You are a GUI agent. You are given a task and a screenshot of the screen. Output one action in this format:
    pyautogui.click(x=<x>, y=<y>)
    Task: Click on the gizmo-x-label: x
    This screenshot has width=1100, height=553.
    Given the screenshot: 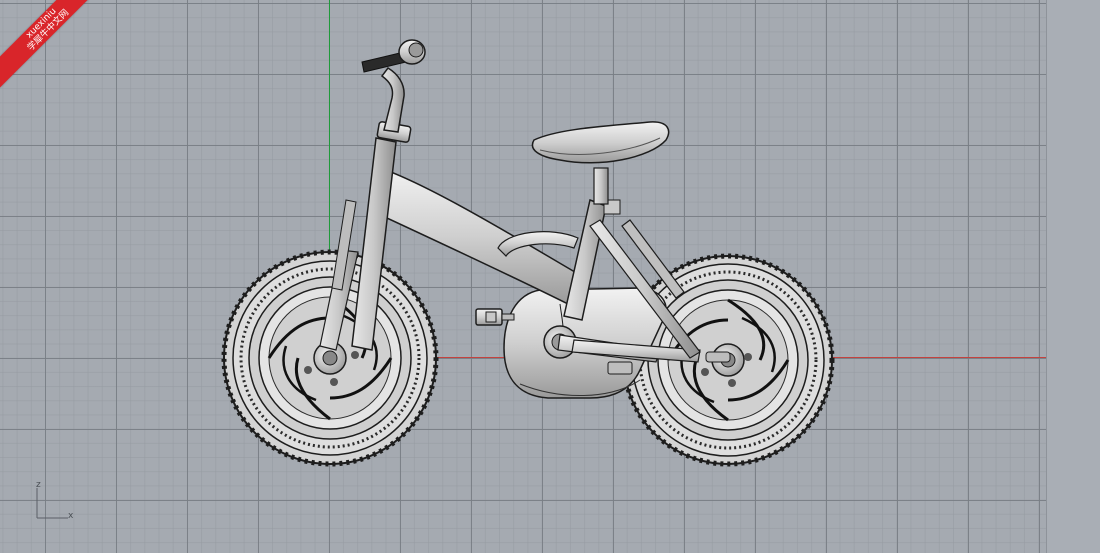 What is the action you would take?
    pyautogui.click(x=71, y=516)
    